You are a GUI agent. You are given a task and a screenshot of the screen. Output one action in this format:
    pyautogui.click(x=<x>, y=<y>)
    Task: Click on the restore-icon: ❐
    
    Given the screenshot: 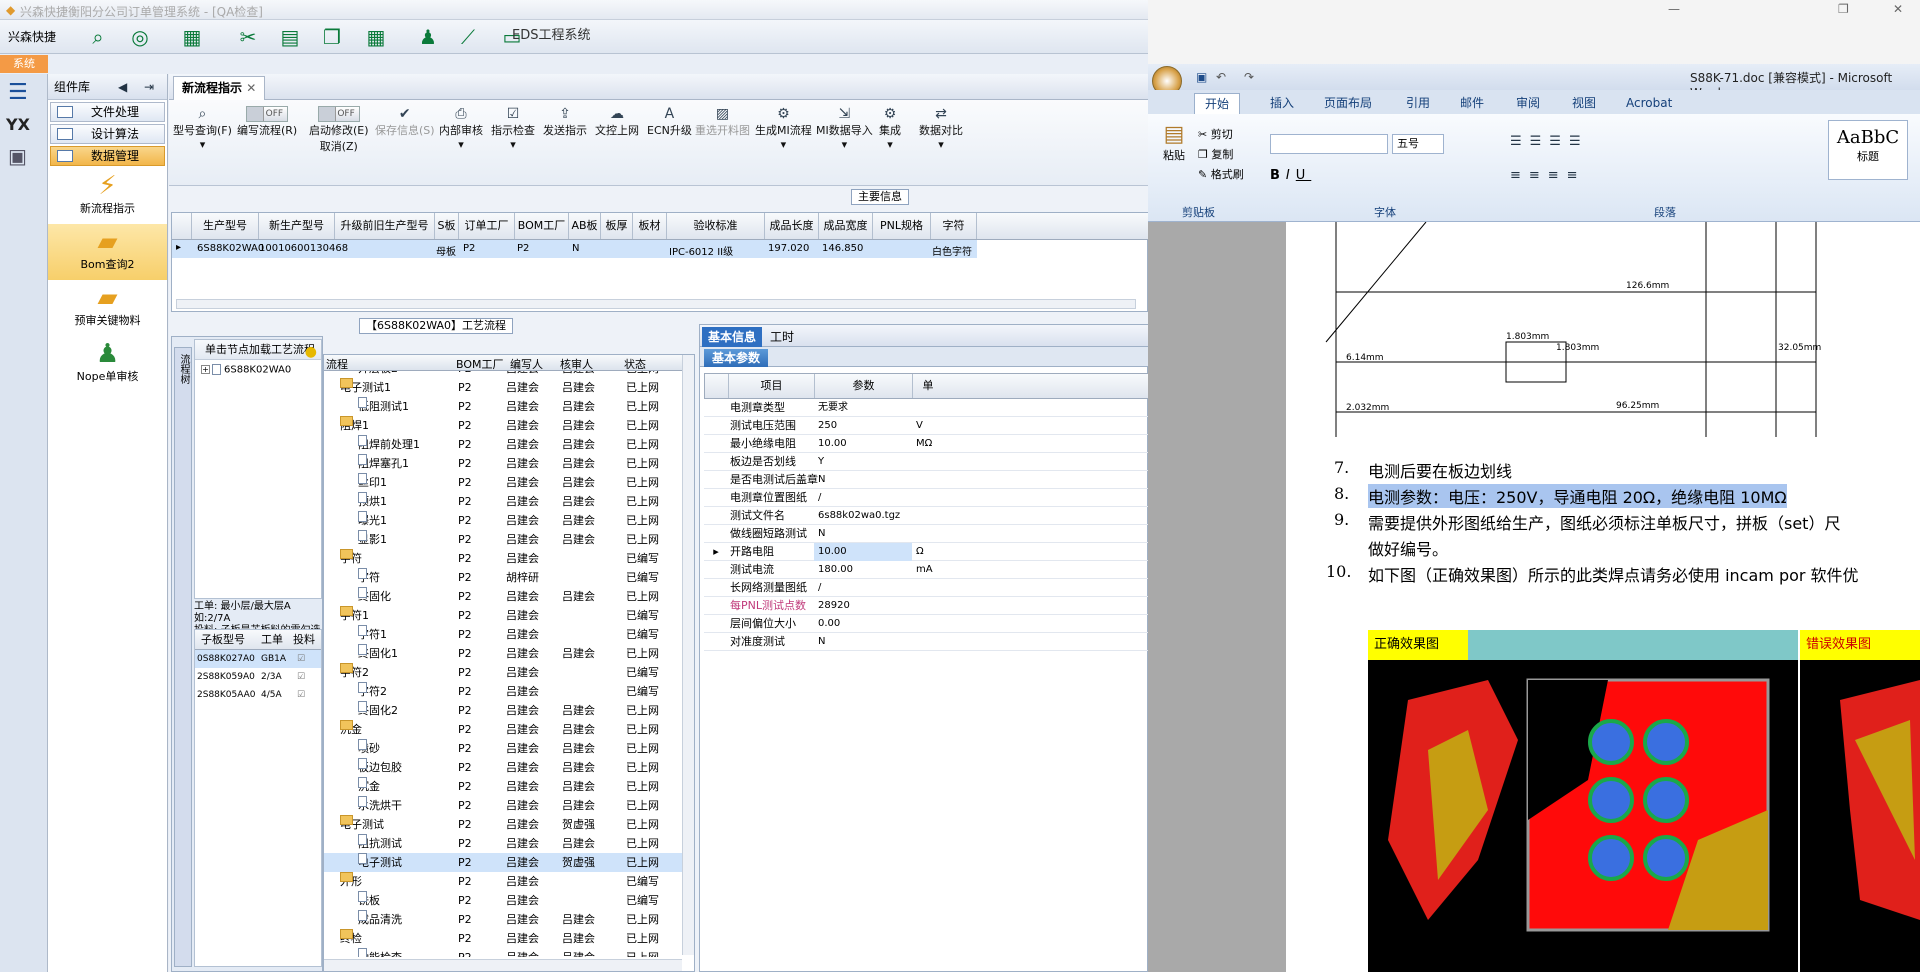 What is the action you would take?
    pyautogui.click(x=1843, y=9)
    